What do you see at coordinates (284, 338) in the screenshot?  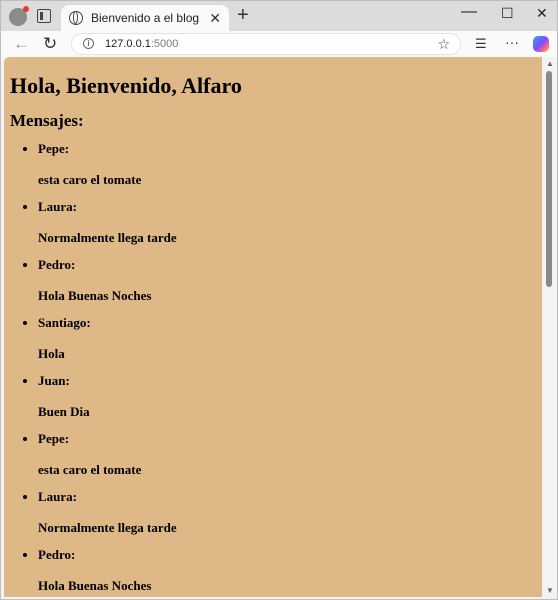 I see `message-item: Santiago: Hola` at bounding box center [284, 338].